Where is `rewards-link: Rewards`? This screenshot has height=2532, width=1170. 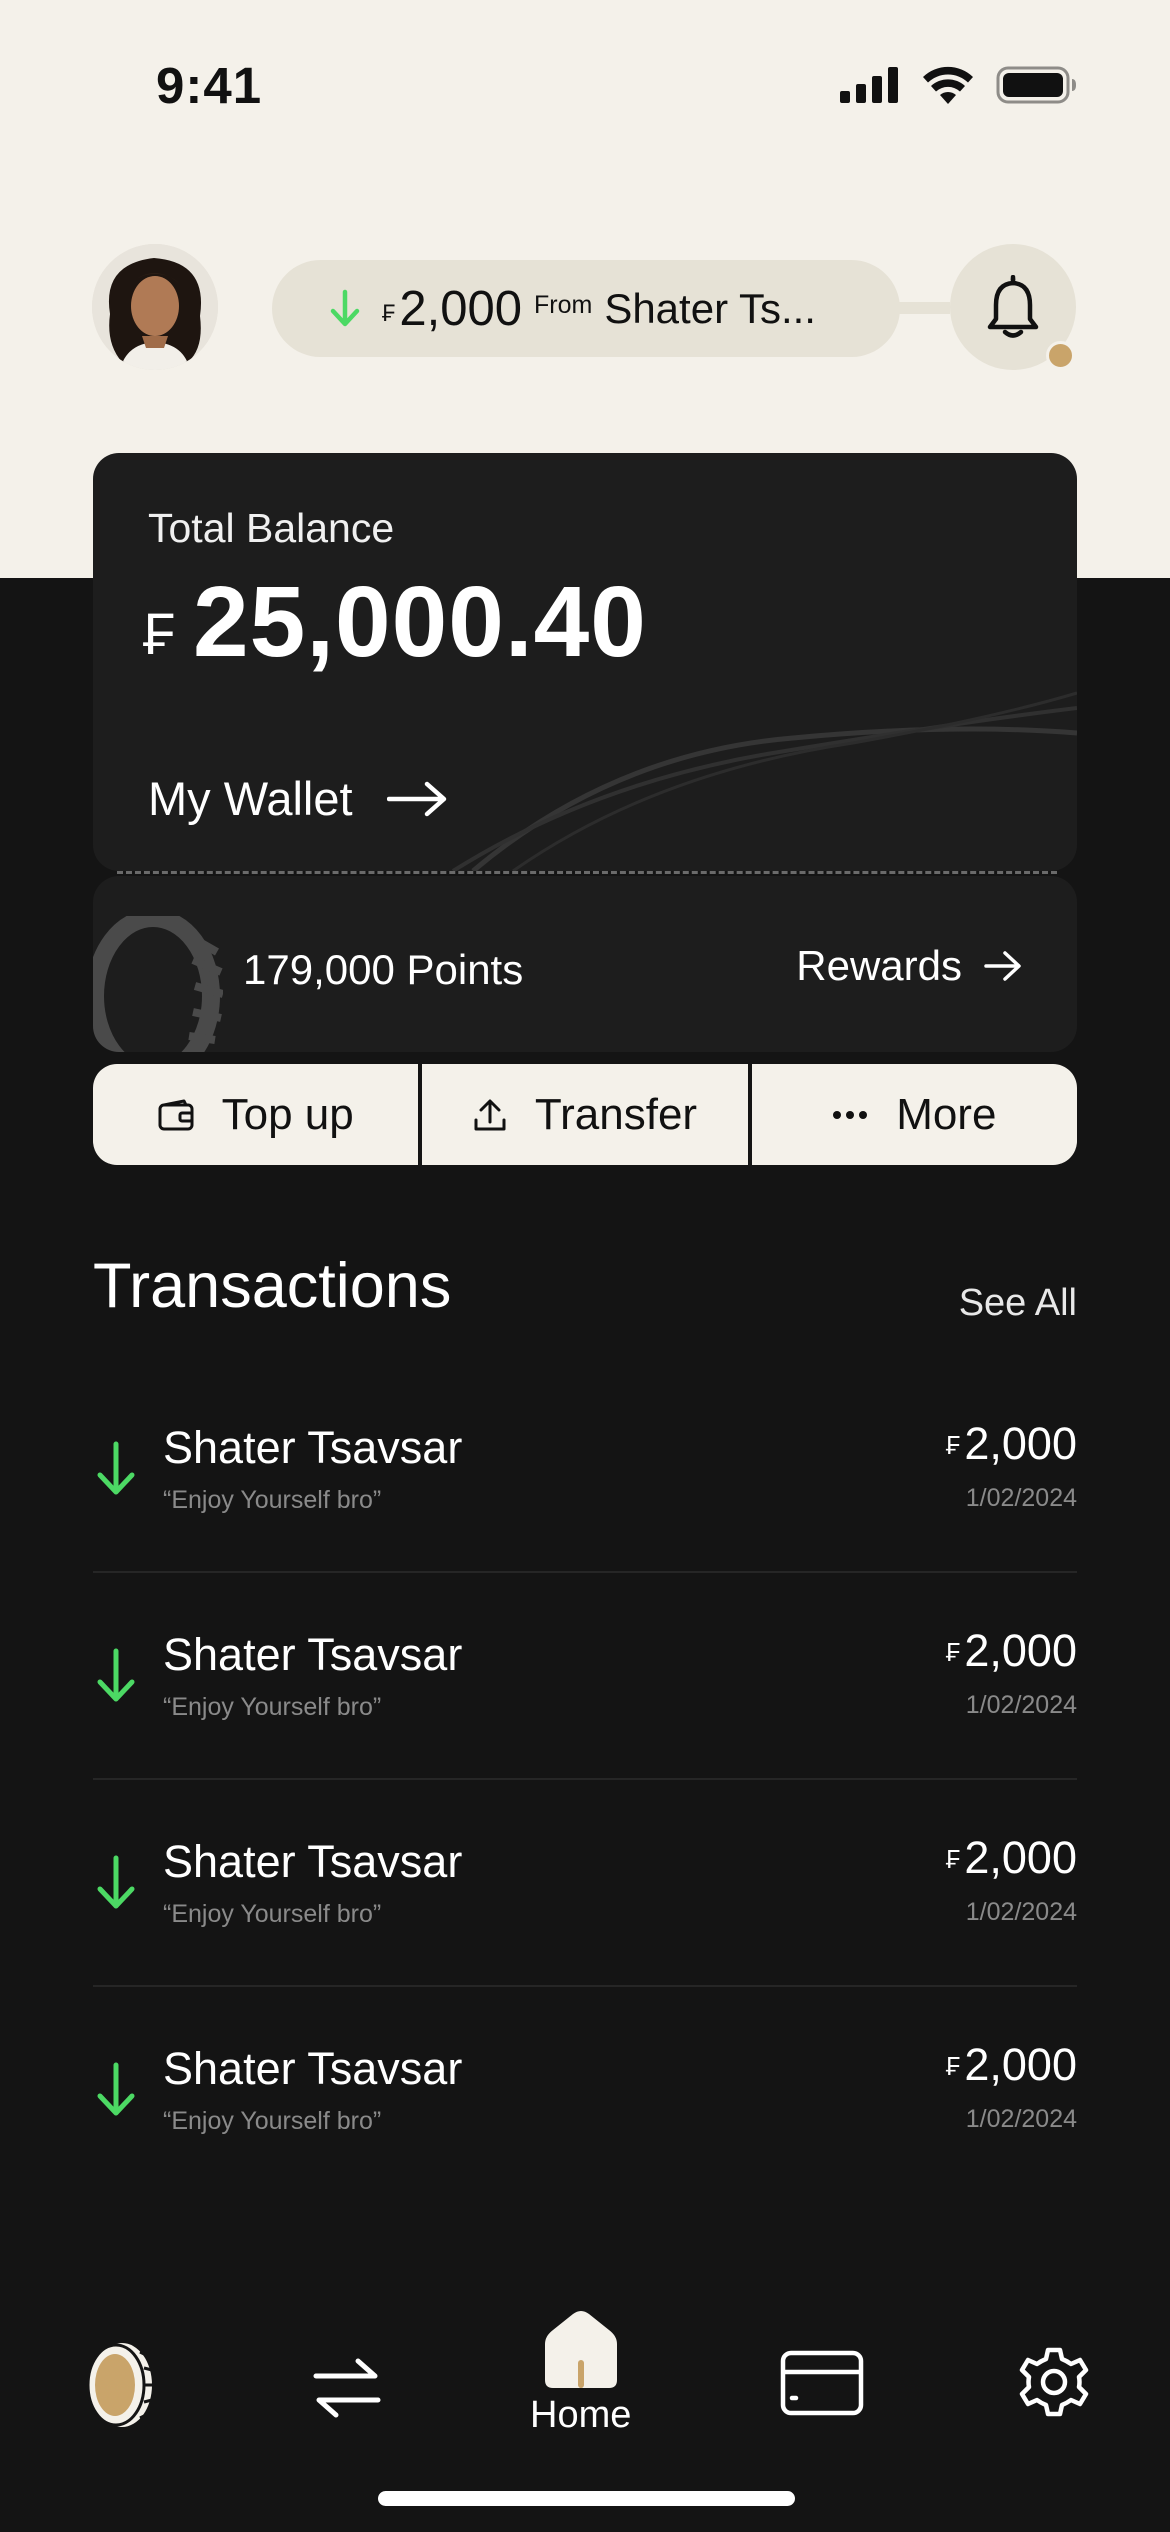
rewards-link: Rewards is located at coordinates (909, 966).